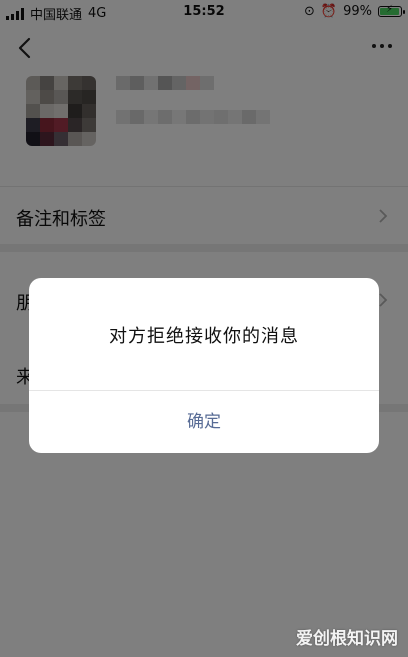 The height and width of the screenshot is (657, 408). Describe the element at coordinates (204, 336) in the screenshot. I see `dialog-message: 对方拒绝接收你的消息` at that location.